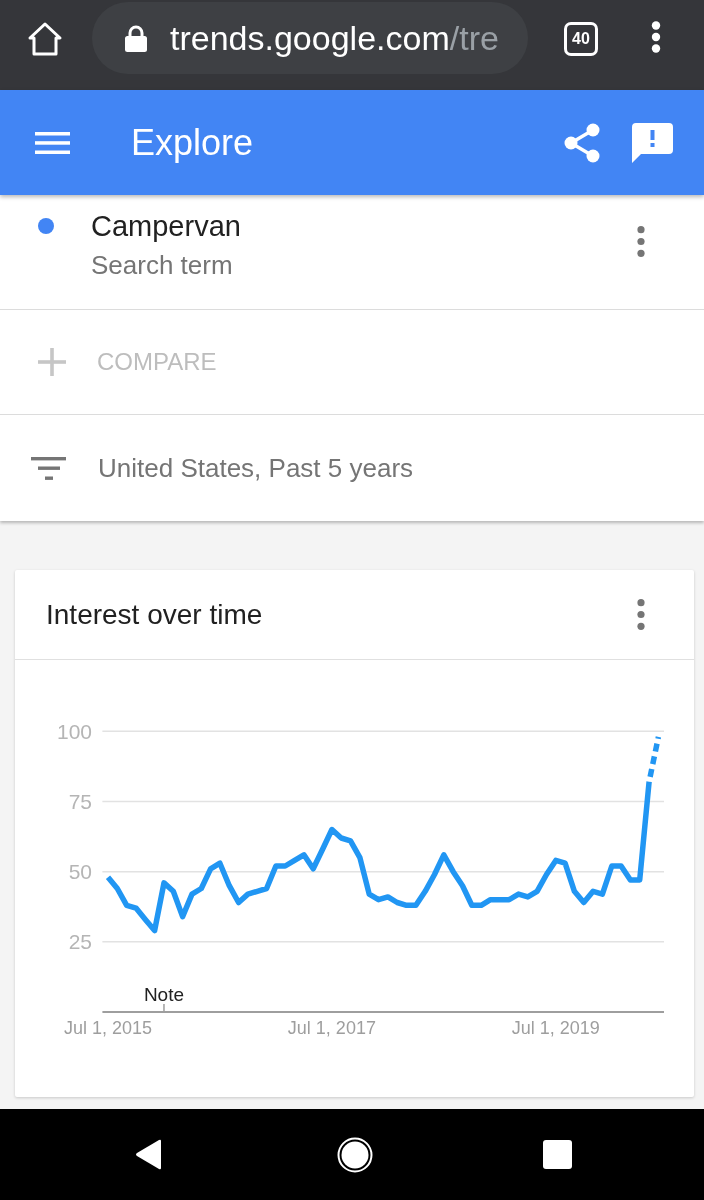  I want to click on plus-icon, so click(52, 362).